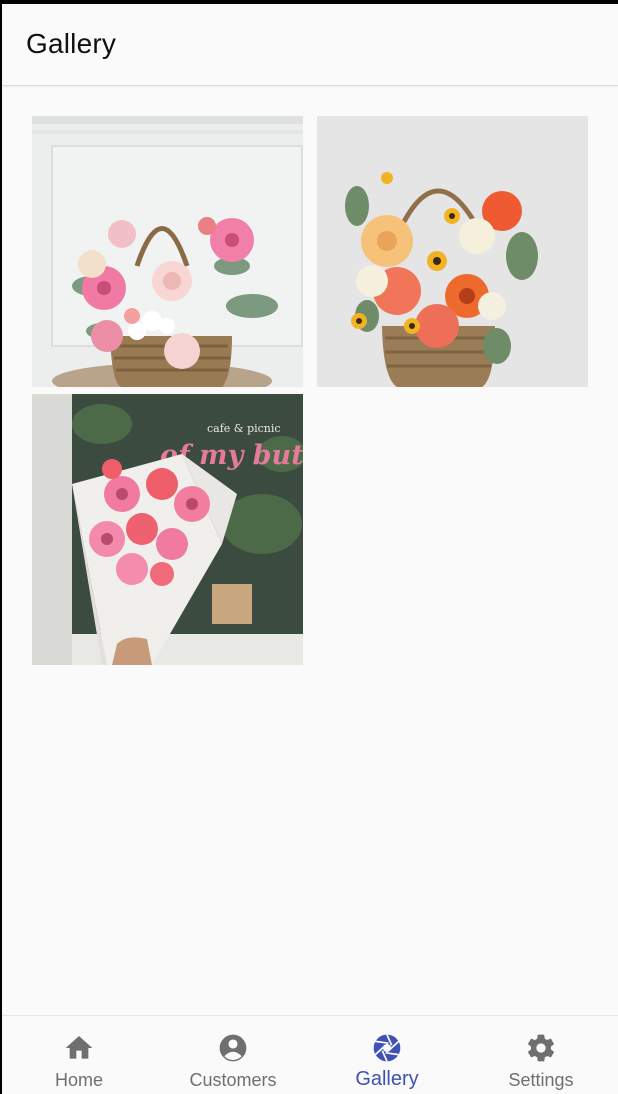 The image size is (618, 1094). I want to click on nav-customers: Customers, so click(233, 1055).